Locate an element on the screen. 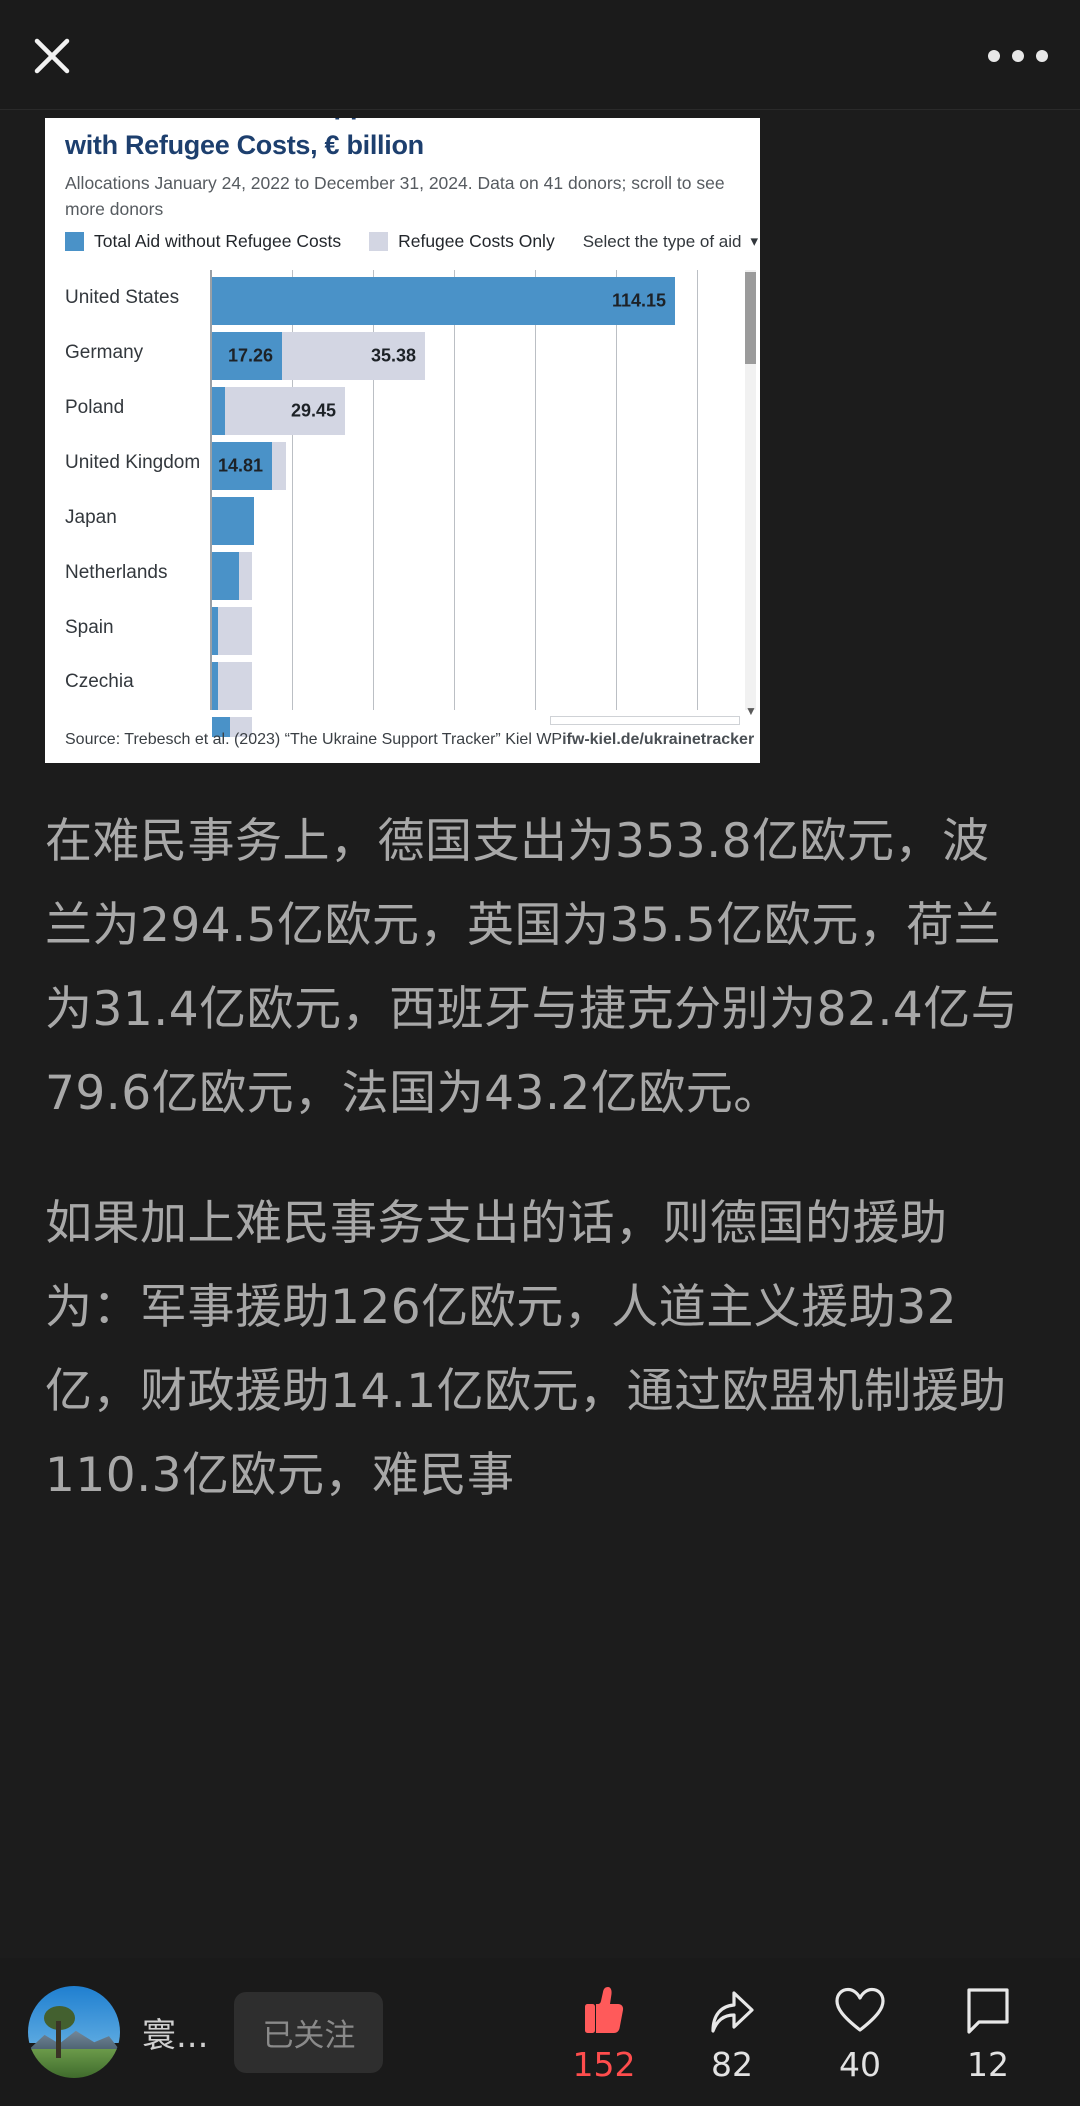  favorite-action: 40 is located at coordinates (860, 2032).